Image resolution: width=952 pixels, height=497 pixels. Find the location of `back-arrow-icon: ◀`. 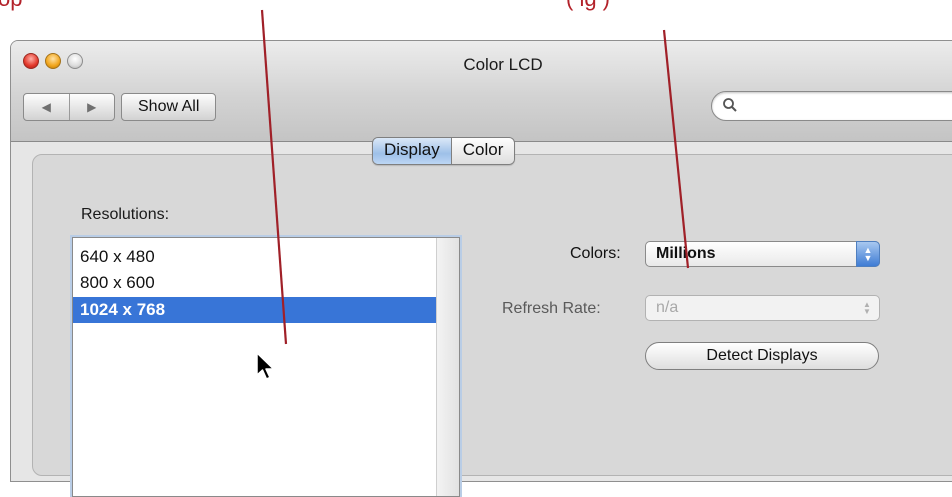

back-arrow-icon: ◀ is located at coordinates (46, 107).